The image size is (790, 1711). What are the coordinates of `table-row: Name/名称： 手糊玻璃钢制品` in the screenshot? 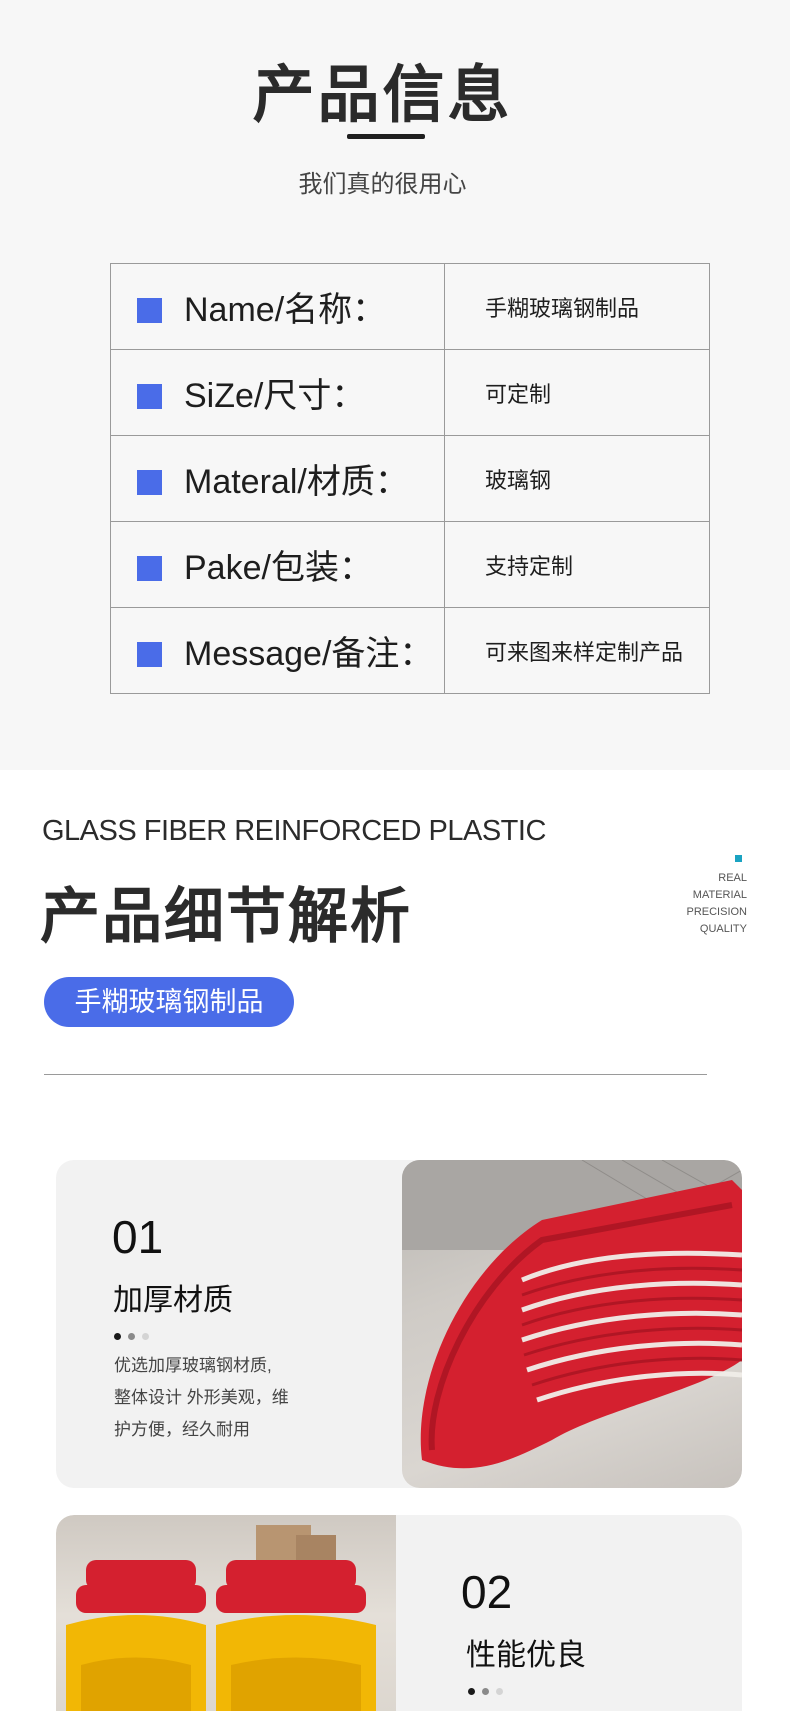 It's located at (410, 306).